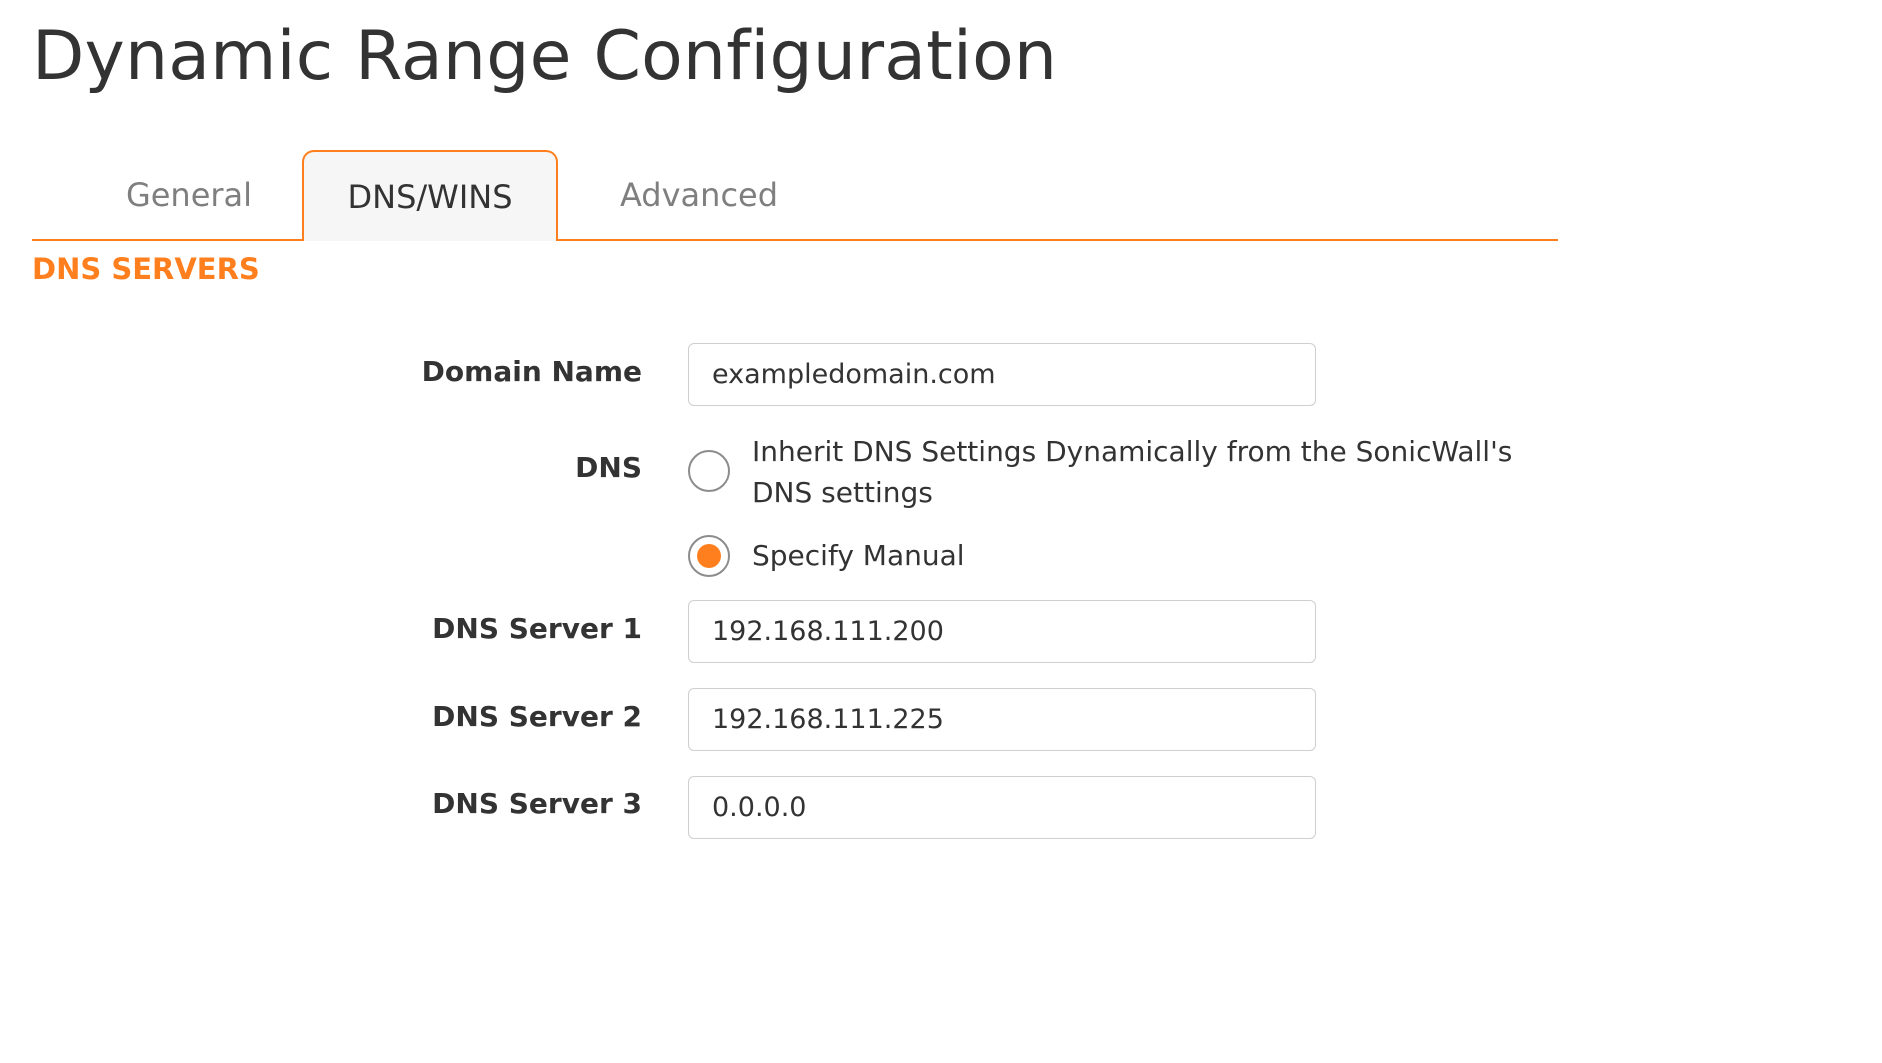 The image size is (1882, 1063). What do you see at coordinates (608, 467) in the screenshot?
I see `dns-label: DNS` at bounding box center [608, 467].